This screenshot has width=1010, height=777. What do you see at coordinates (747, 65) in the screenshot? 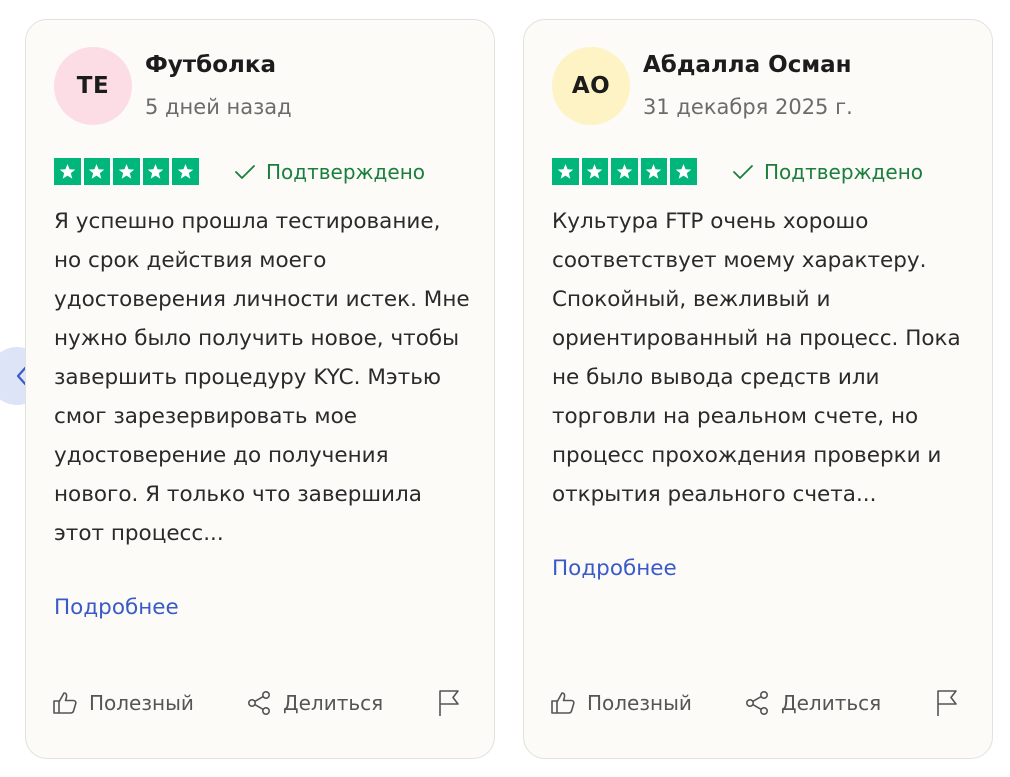
I see `reviewer-name: Абдалла Осман` at bounding box center [747, 65].